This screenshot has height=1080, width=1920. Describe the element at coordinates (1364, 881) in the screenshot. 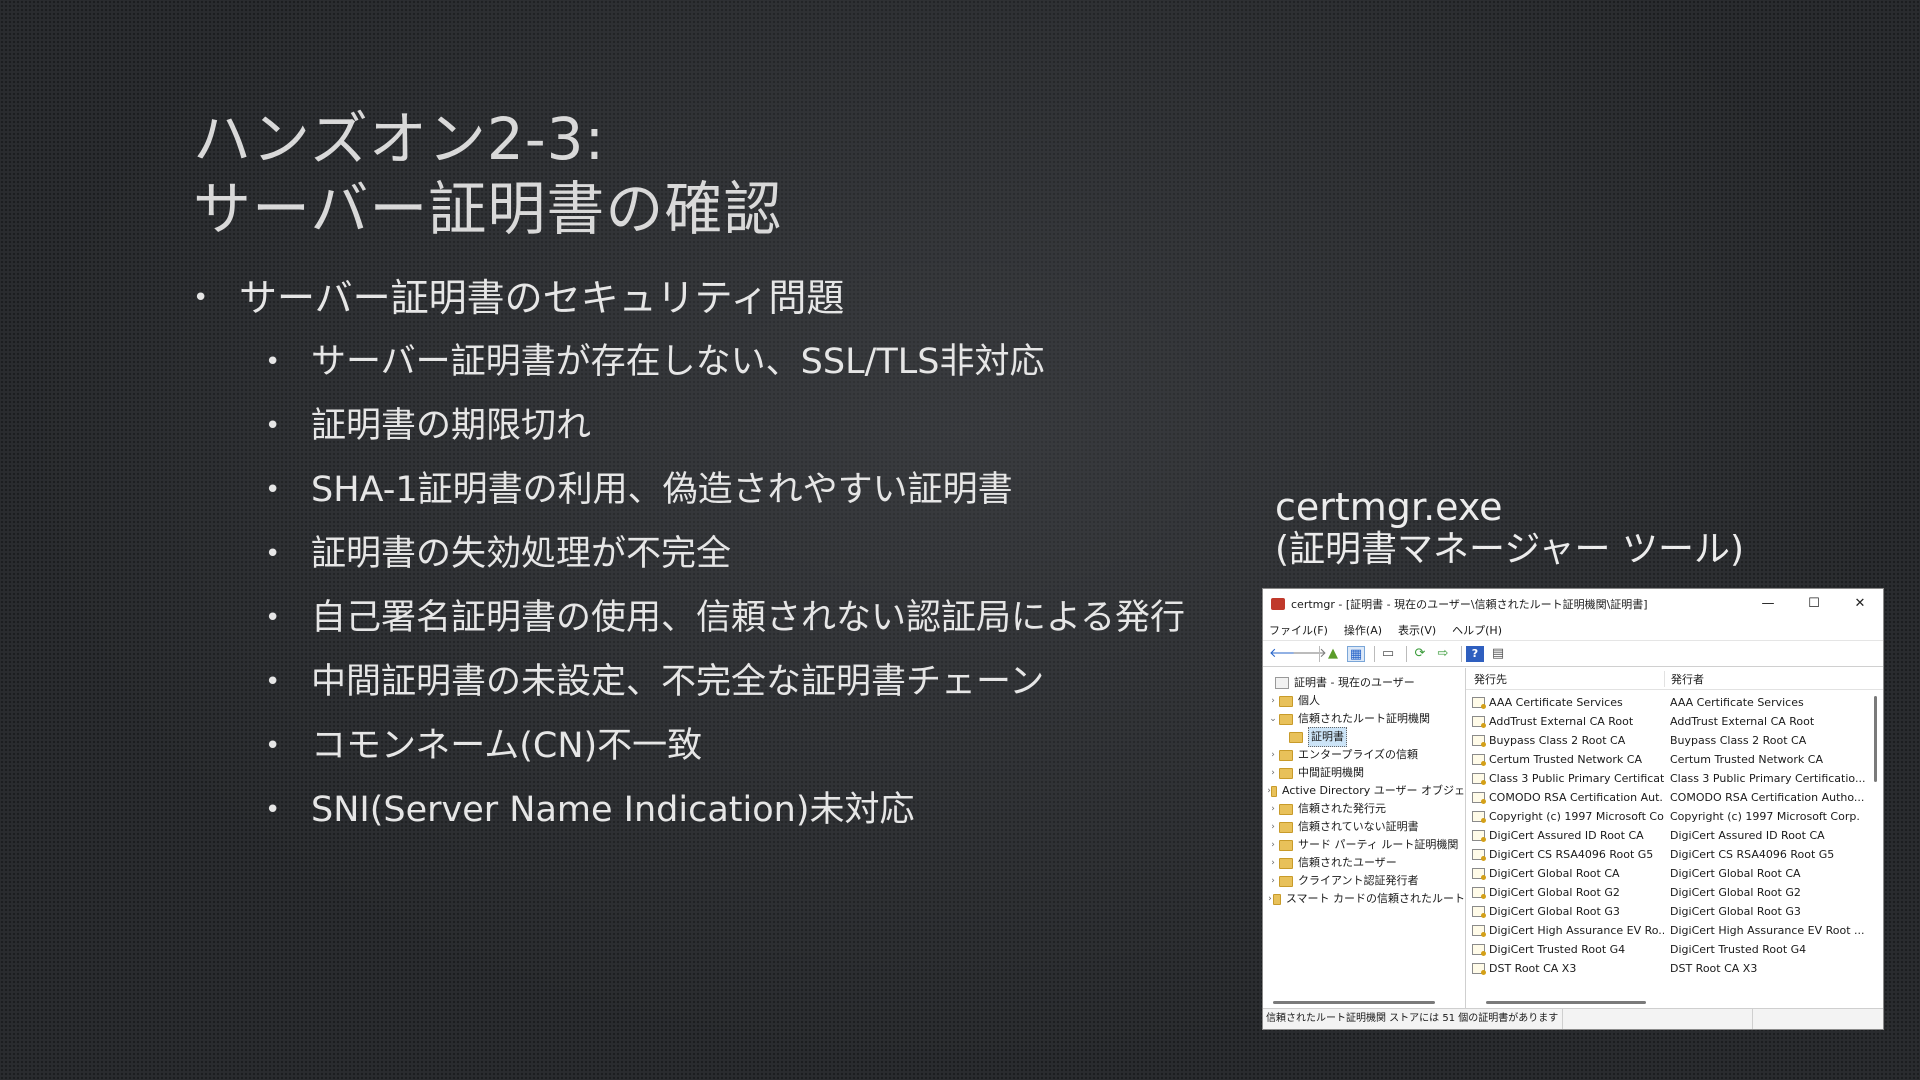

I see `tree-item: › クライアント認証発行者` at that location.